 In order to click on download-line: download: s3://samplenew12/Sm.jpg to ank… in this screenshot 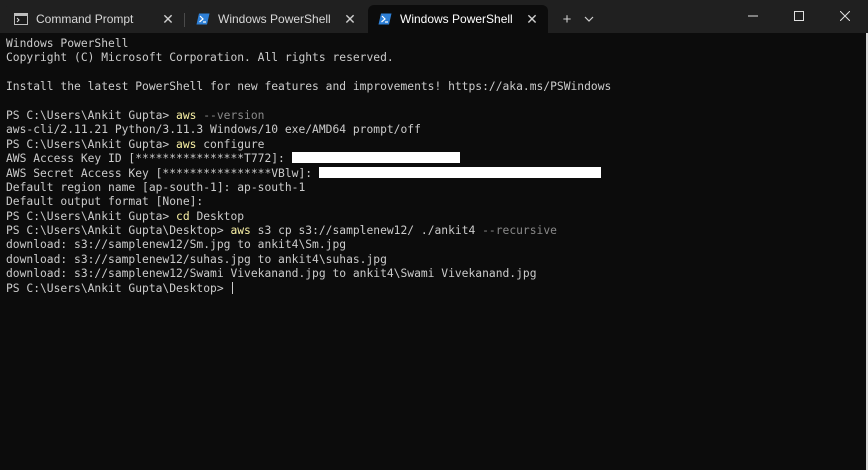, I will do `click(176, 245)`.